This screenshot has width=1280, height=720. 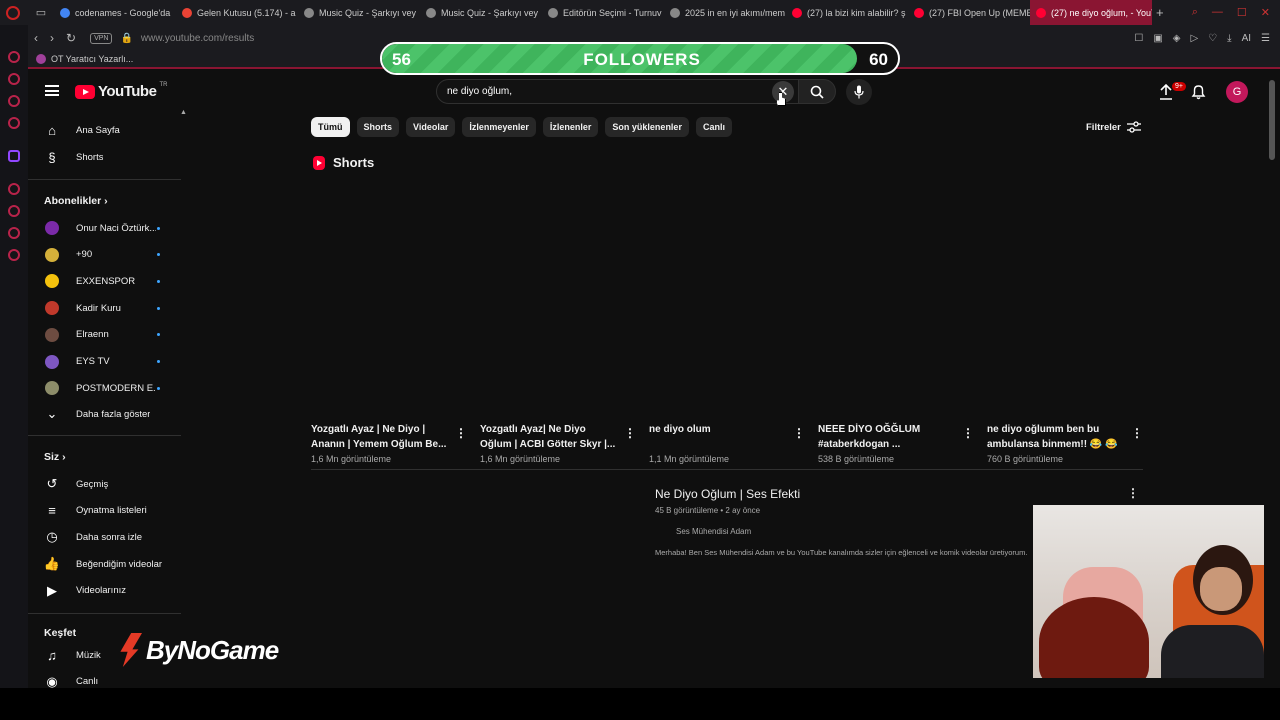 I want to click on guide-menu-icon, so click(x=52, y=90).